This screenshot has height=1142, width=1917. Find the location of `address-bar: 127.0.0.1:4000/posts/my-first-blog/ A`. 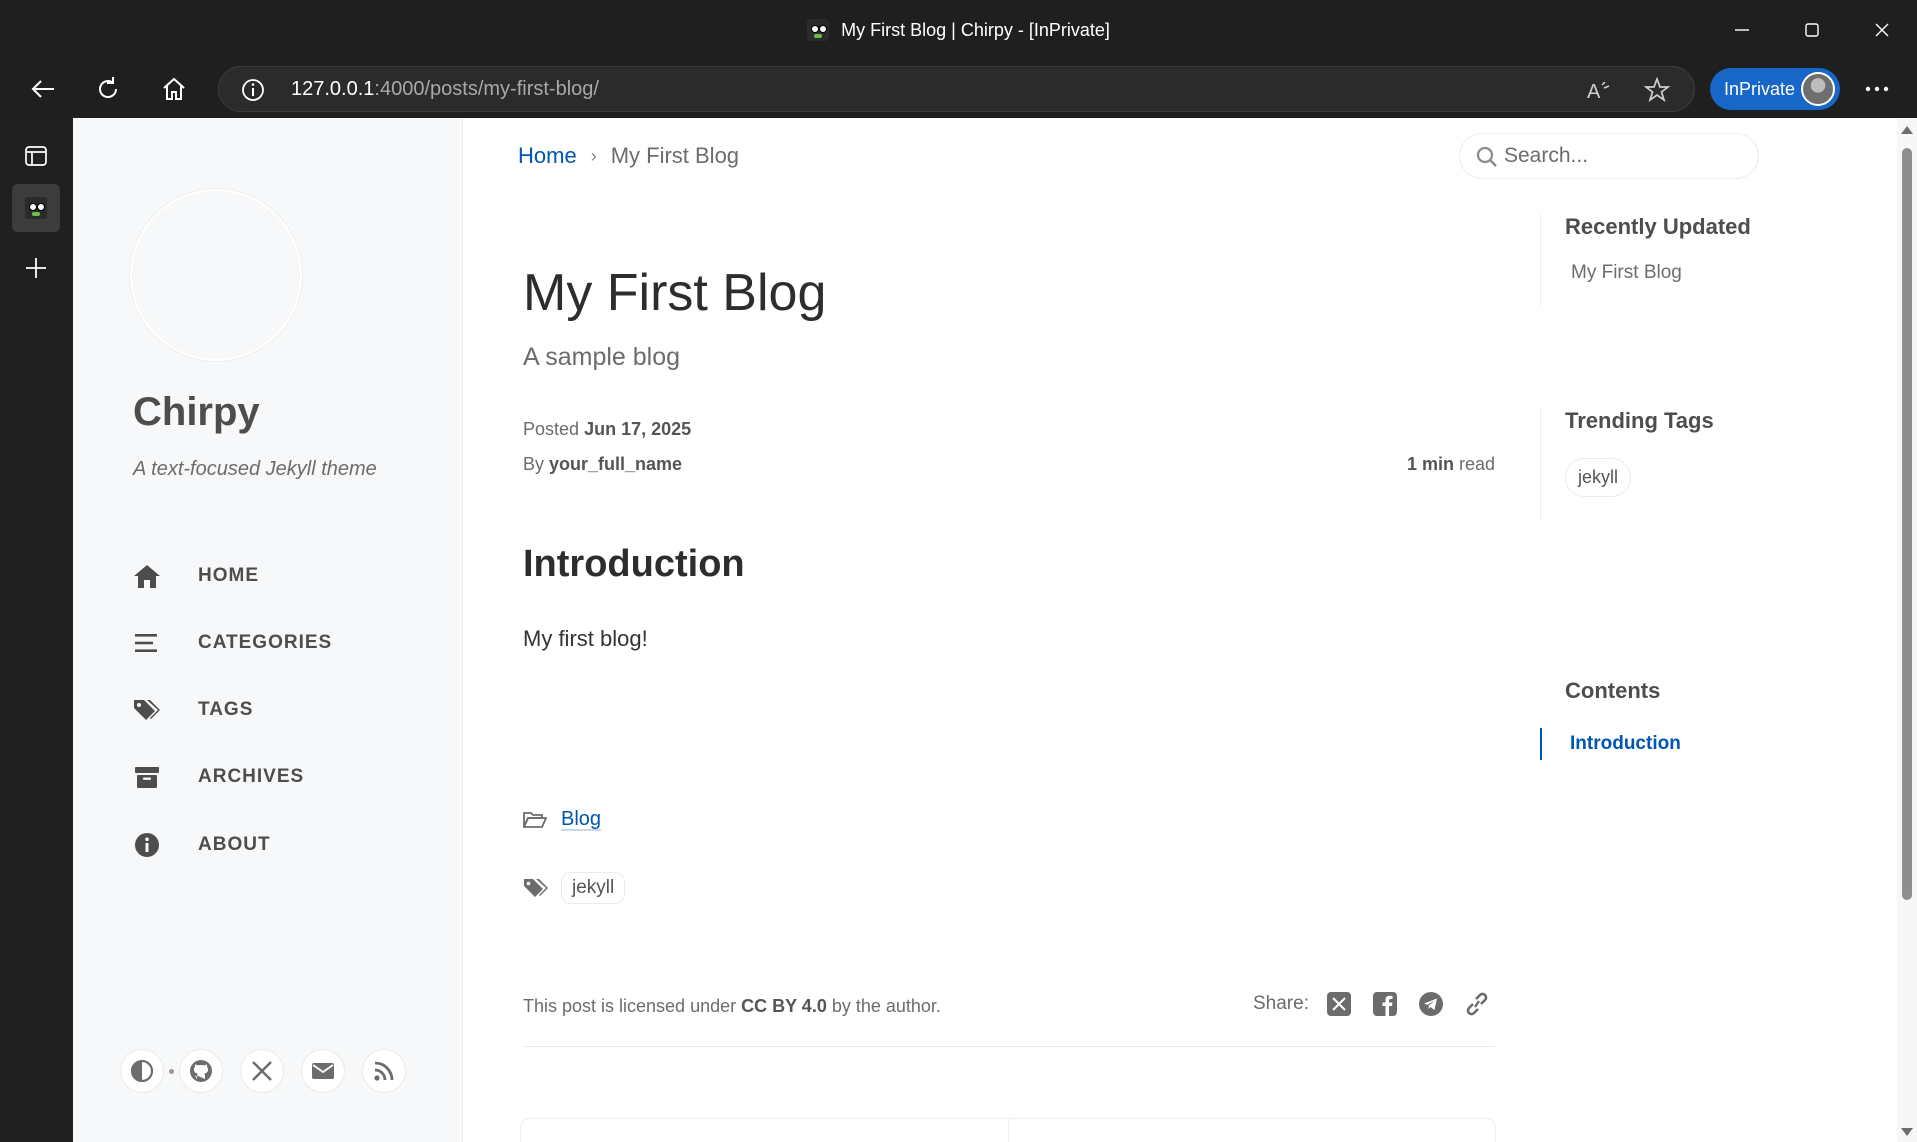

address-bar: 127.0.0.1:4000/posts/my-first-blog/ A is located at coordinates (956, 89).